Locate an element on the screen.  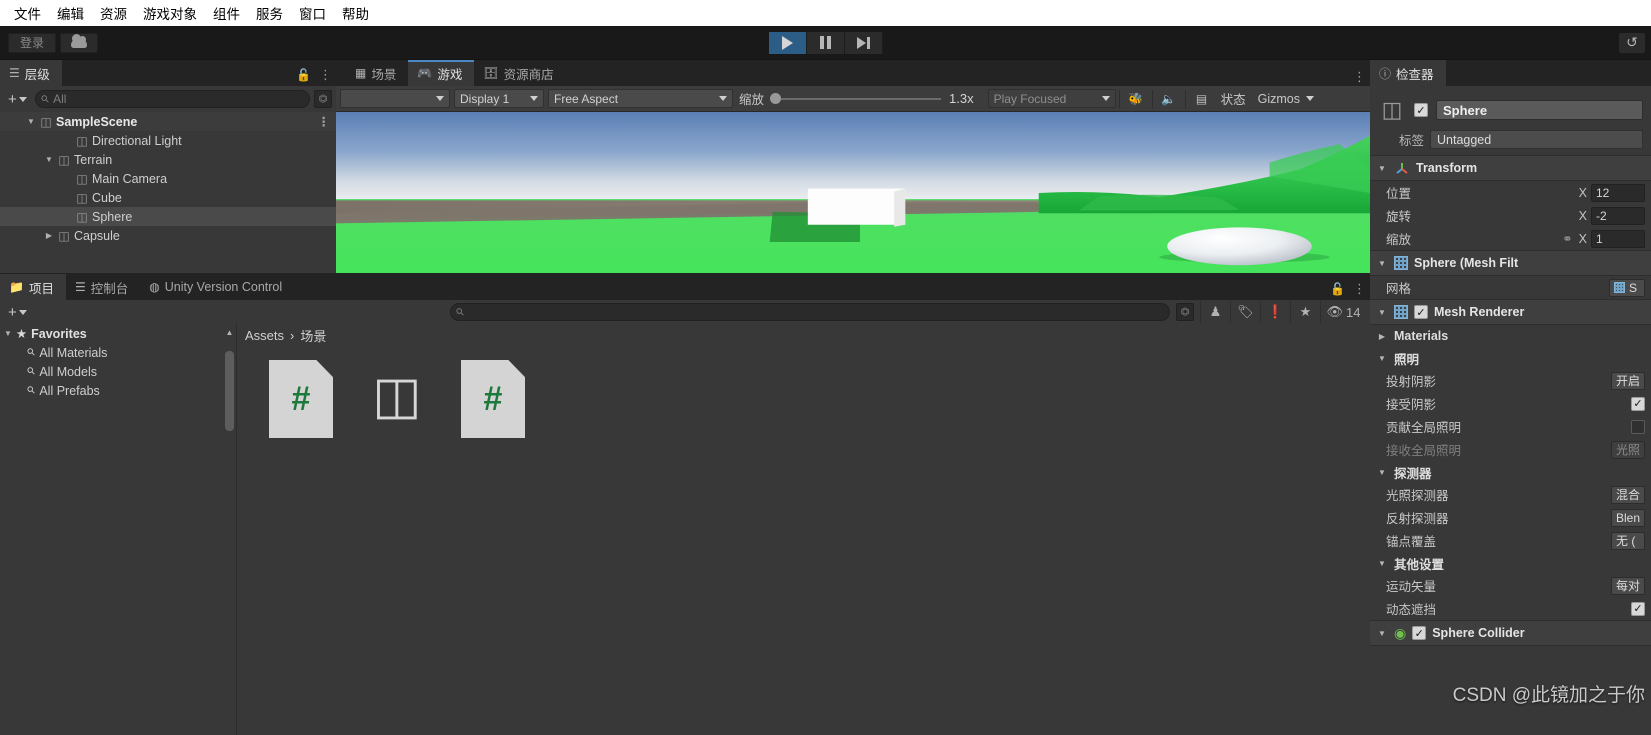
tab-scene: ▦ 场景 is located at coordinates (377, 73).